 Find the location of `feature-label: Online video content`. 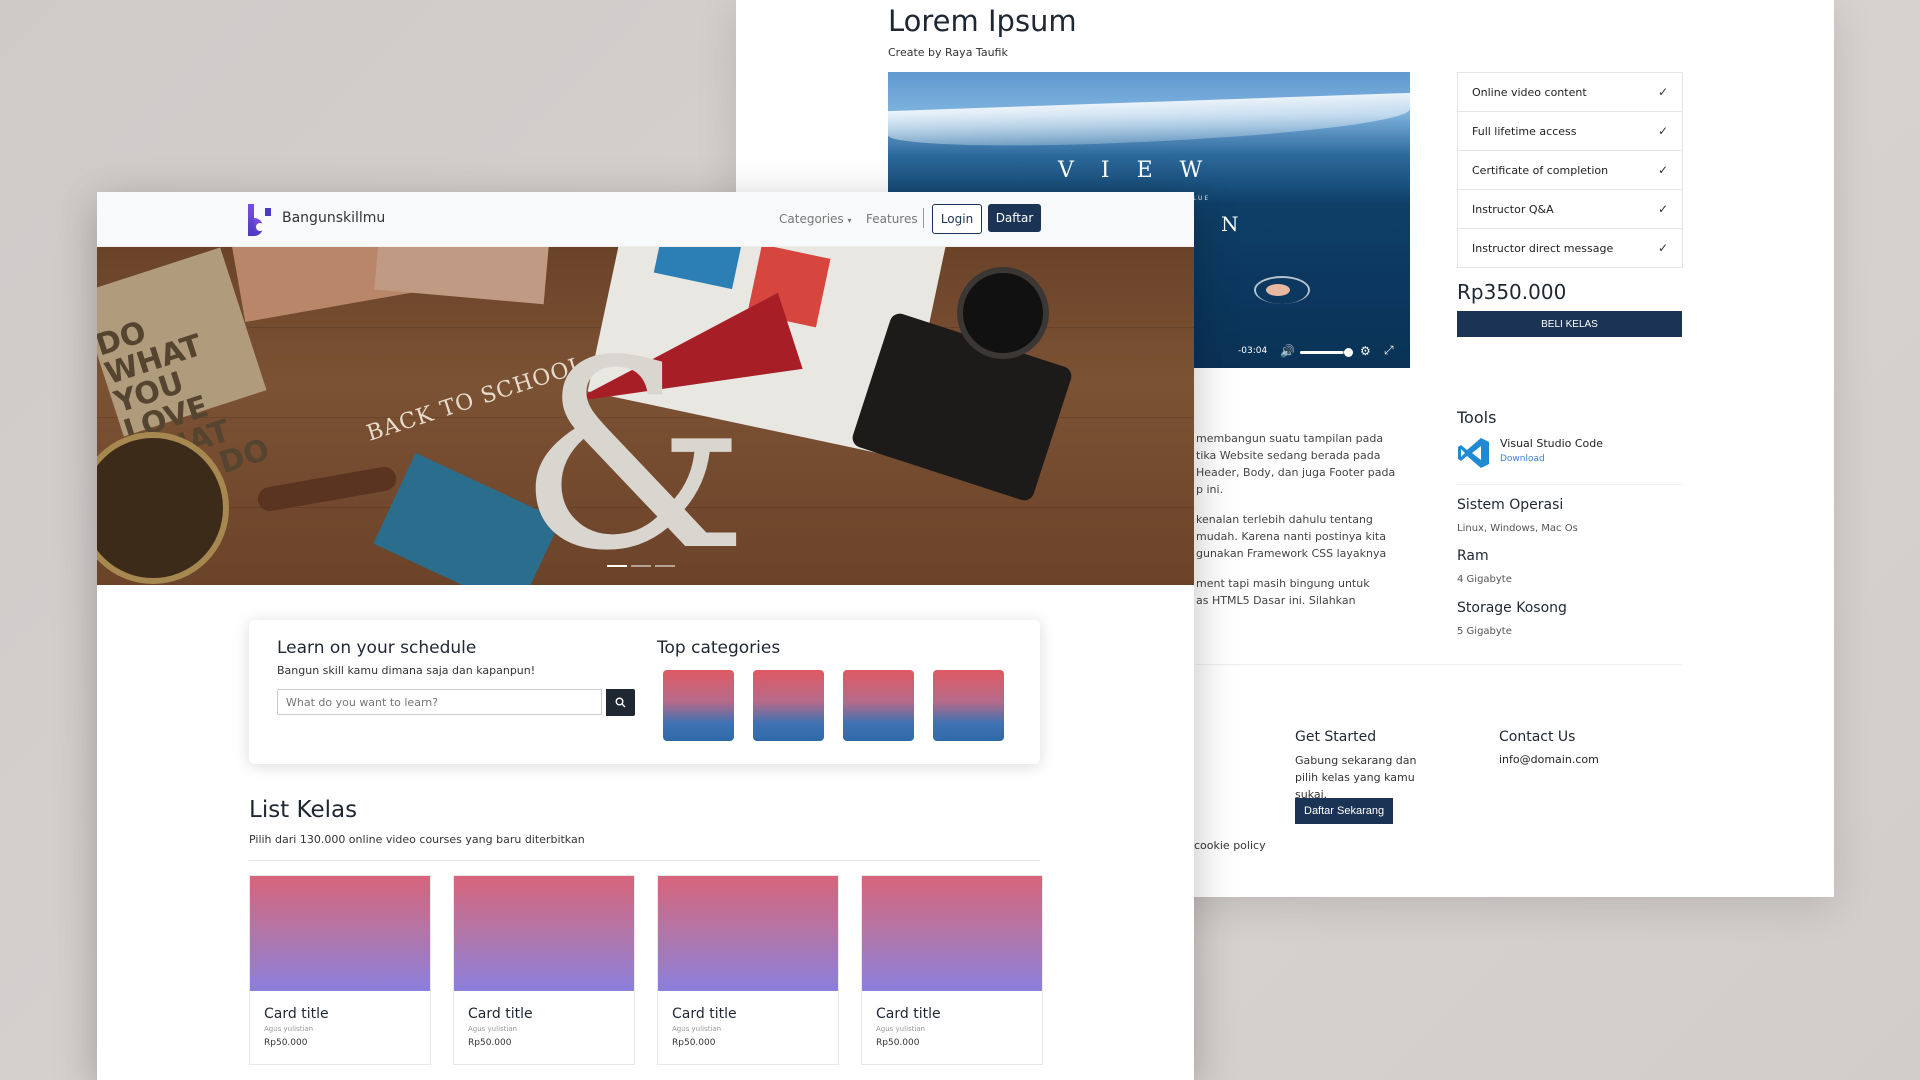

feature-label: Online video content is located at coordinates (1529, 92).